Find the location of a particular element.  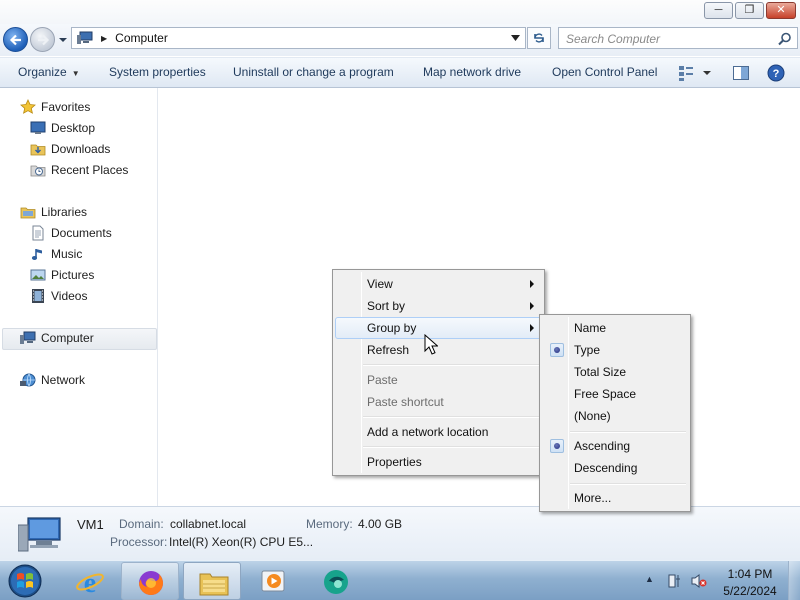

uninstall-program-button: Uninstall or change a program is located at coordinates (313, 72).